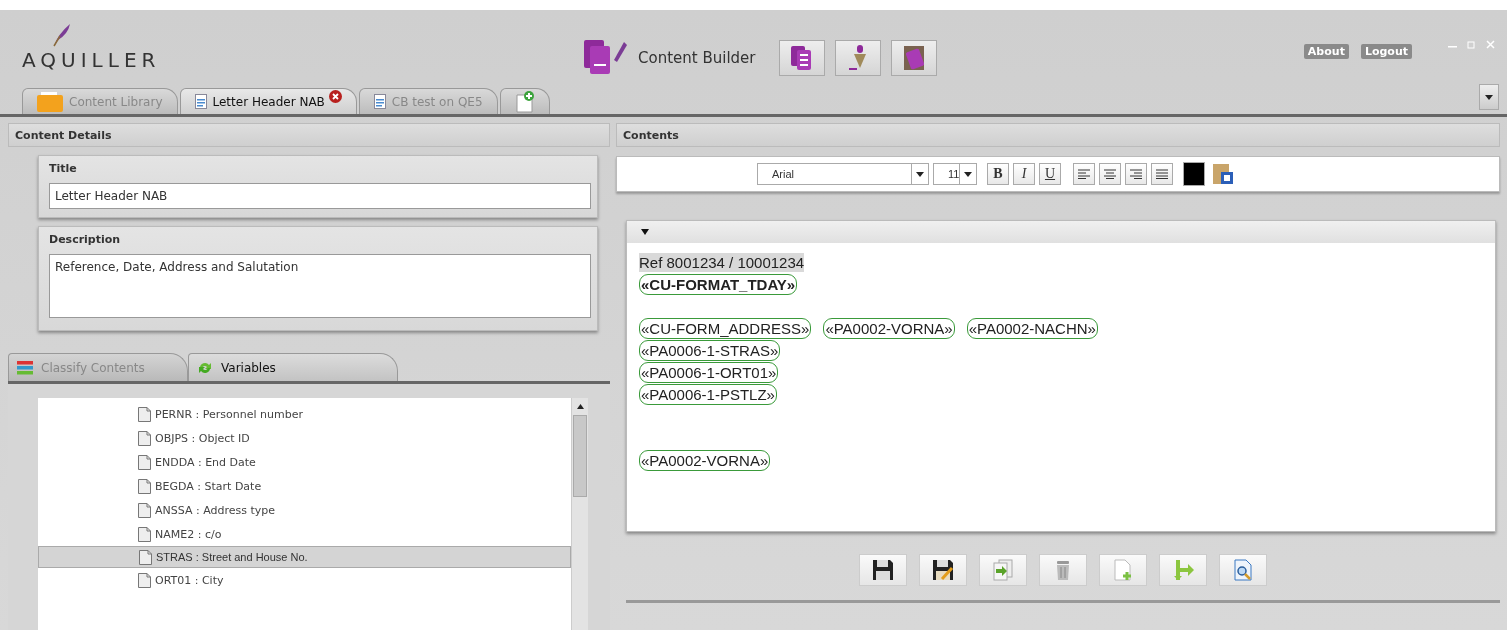 The width and height of the screenshot is (1507, 630). I want to click on new-tab-button, so click(524, 101).